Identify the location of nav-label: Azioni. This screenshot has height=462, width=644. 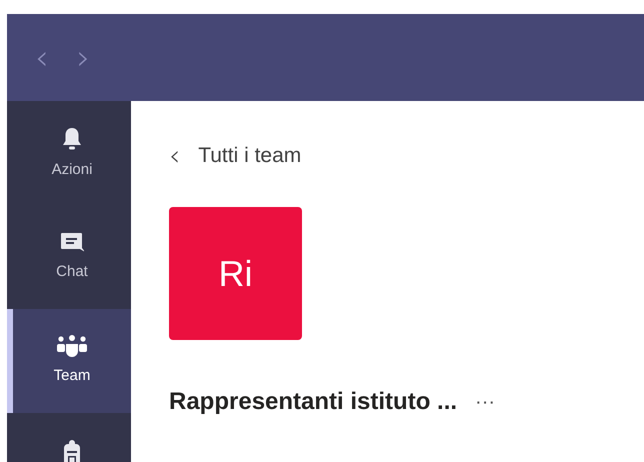
(72, 170).